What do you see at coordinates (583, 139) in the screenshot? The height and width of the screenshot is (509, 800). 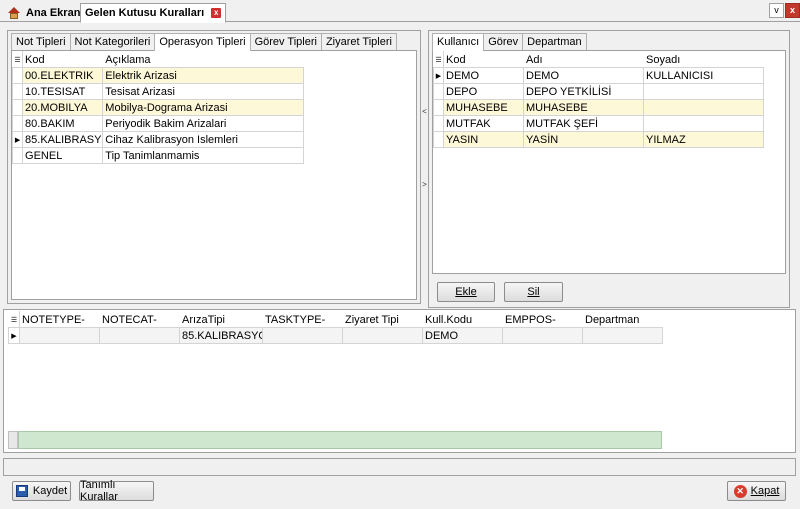 I see `cell-adi: YASİN` at bounding box center [583, 139].